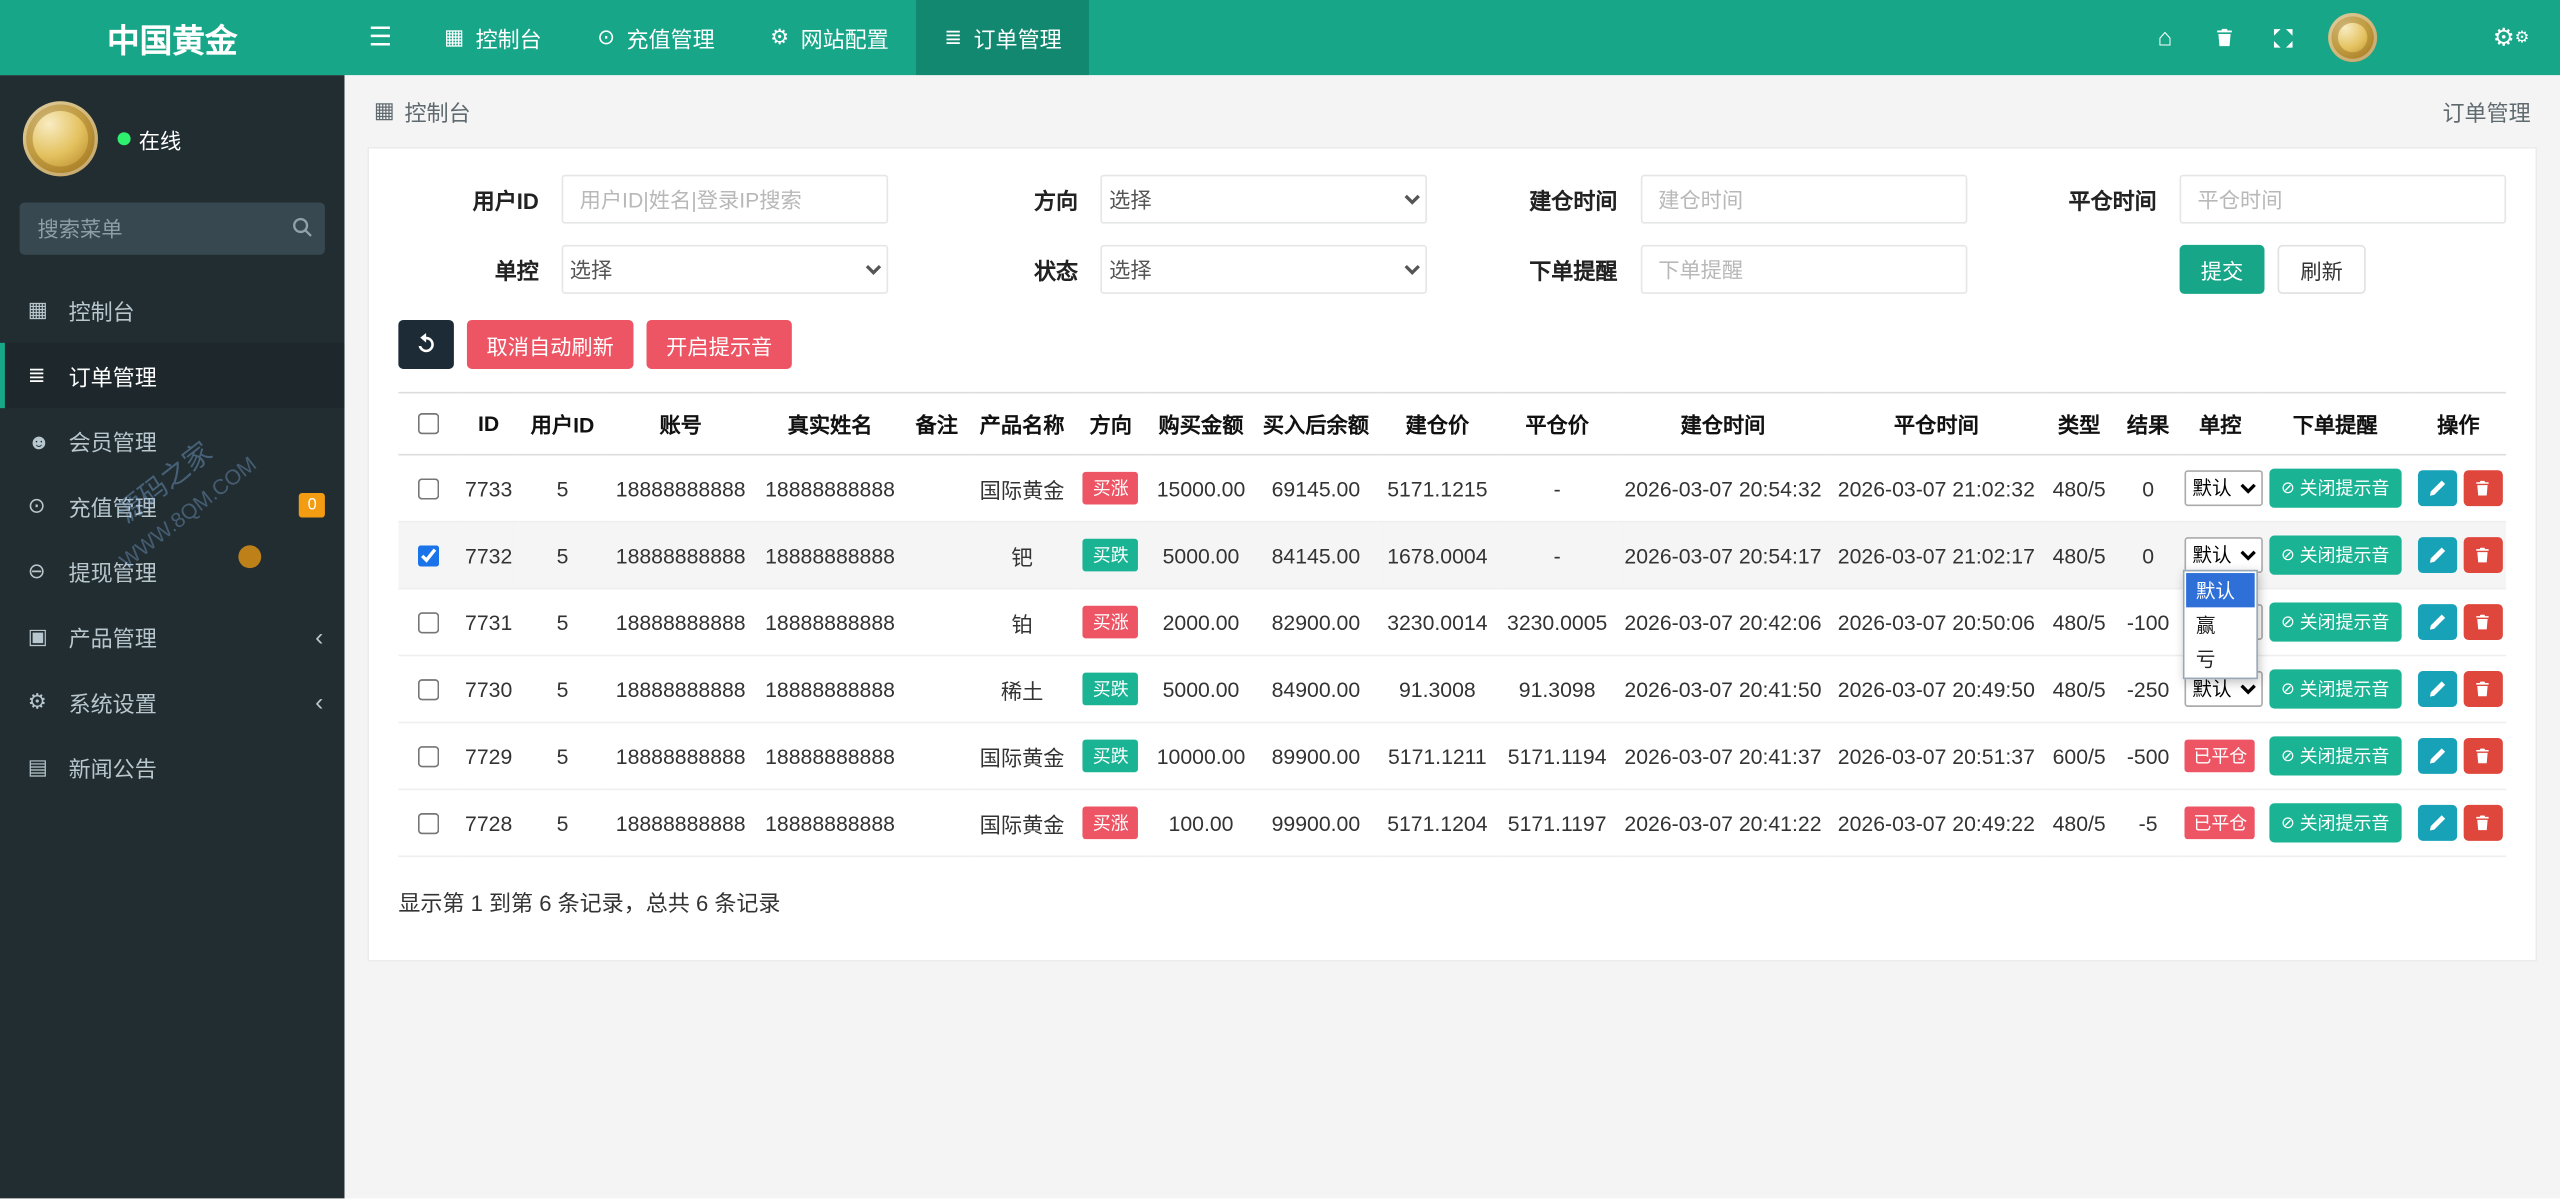  What do you see at coordinates (2223, 37) in the screenshot?
I see `clear-cache-button` at bounding box center [2223, 37].